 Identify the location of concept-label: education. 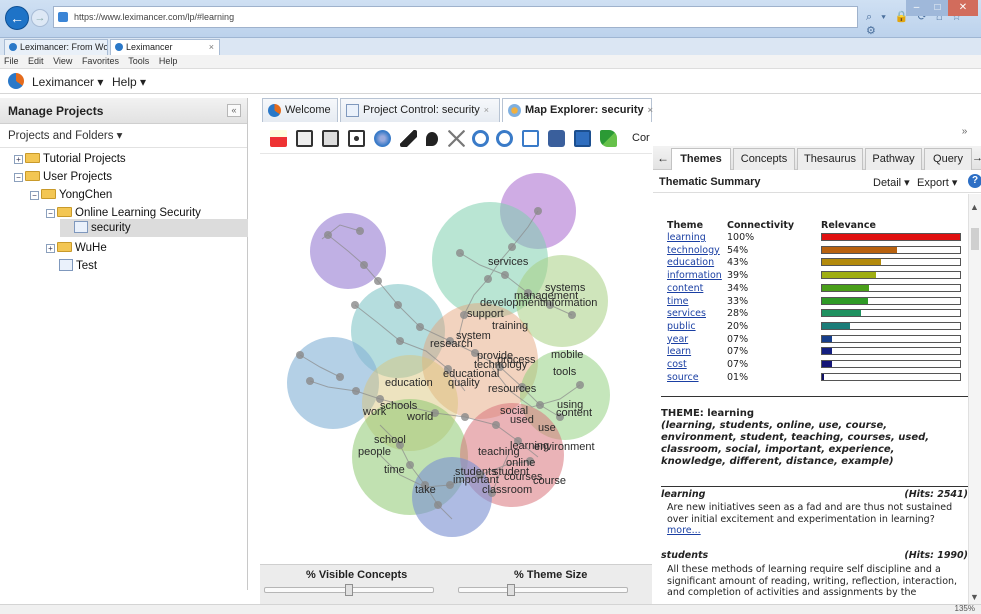
(409, 383).